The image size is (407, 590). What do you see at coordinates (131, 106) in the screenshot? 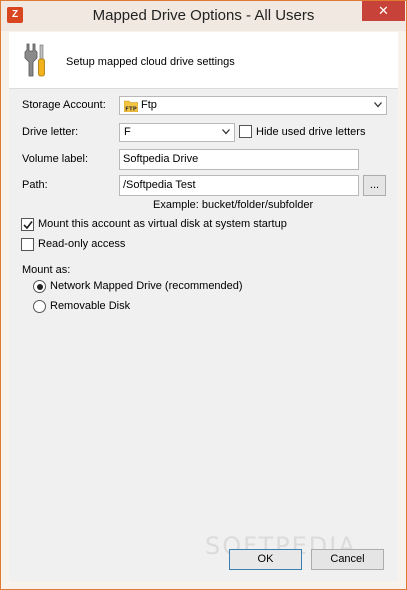
I see `ftp-folder-icon: FTP` at bounding box center [131, 106].